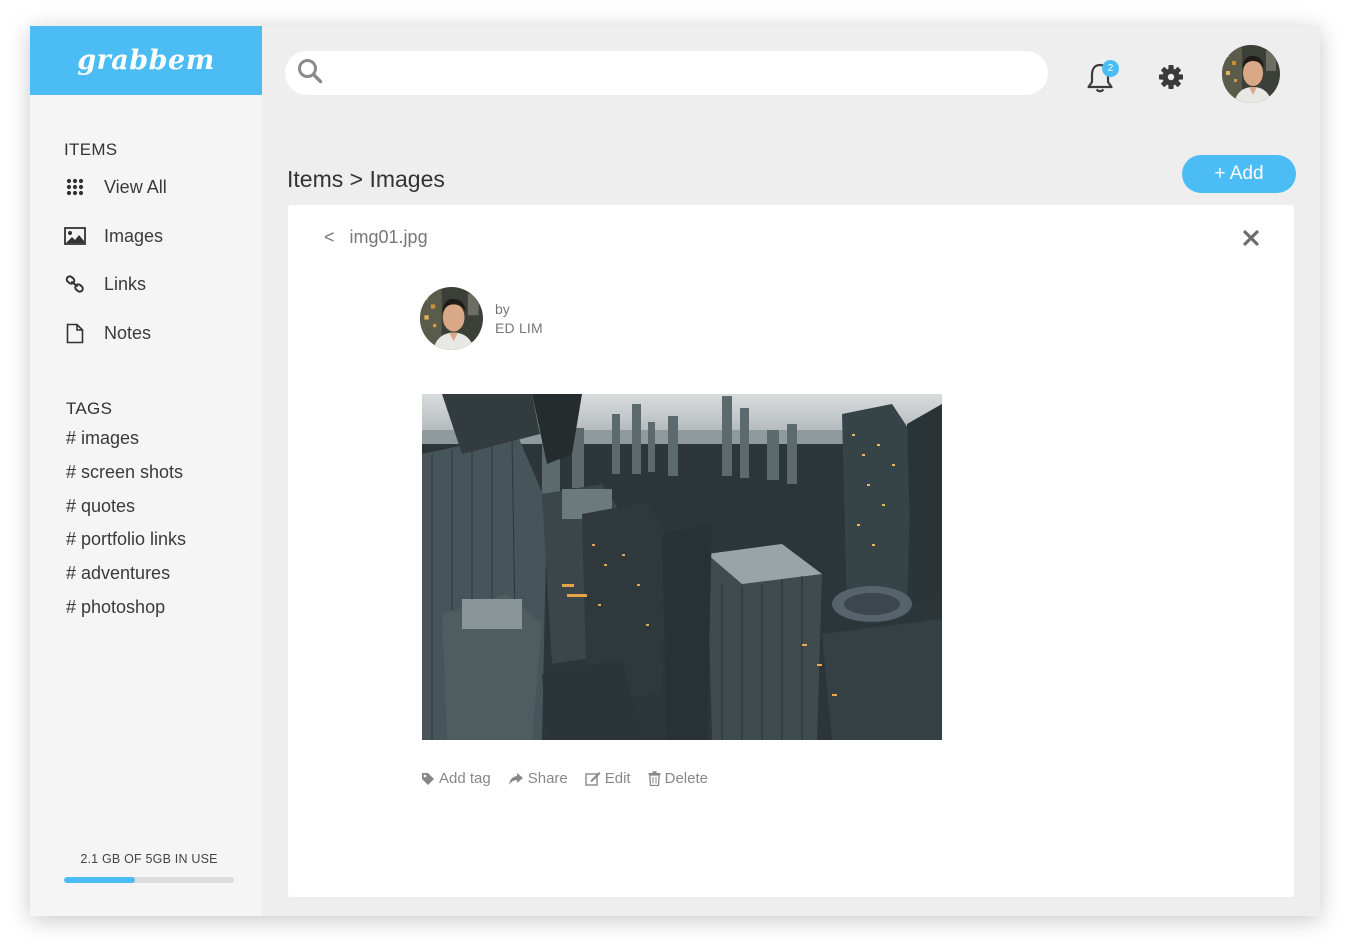  I want to click on file-name: img01.jpg, so click(388, 237).